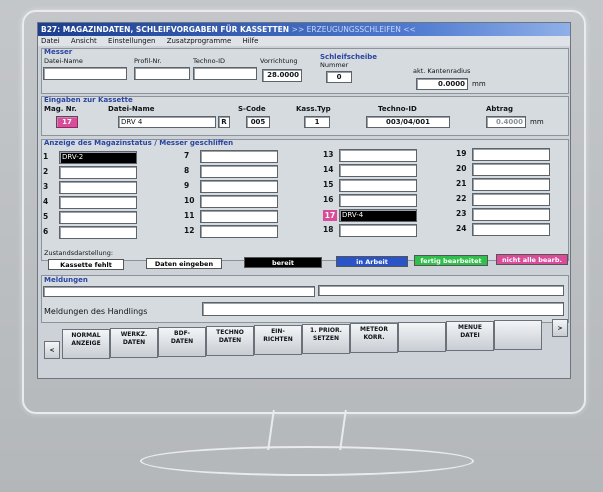 This screenshot has width=603, height=492. Describe the element at coordinates (374, 329) in the screenshot. I see `button-label-line1: METEOR` at that location.